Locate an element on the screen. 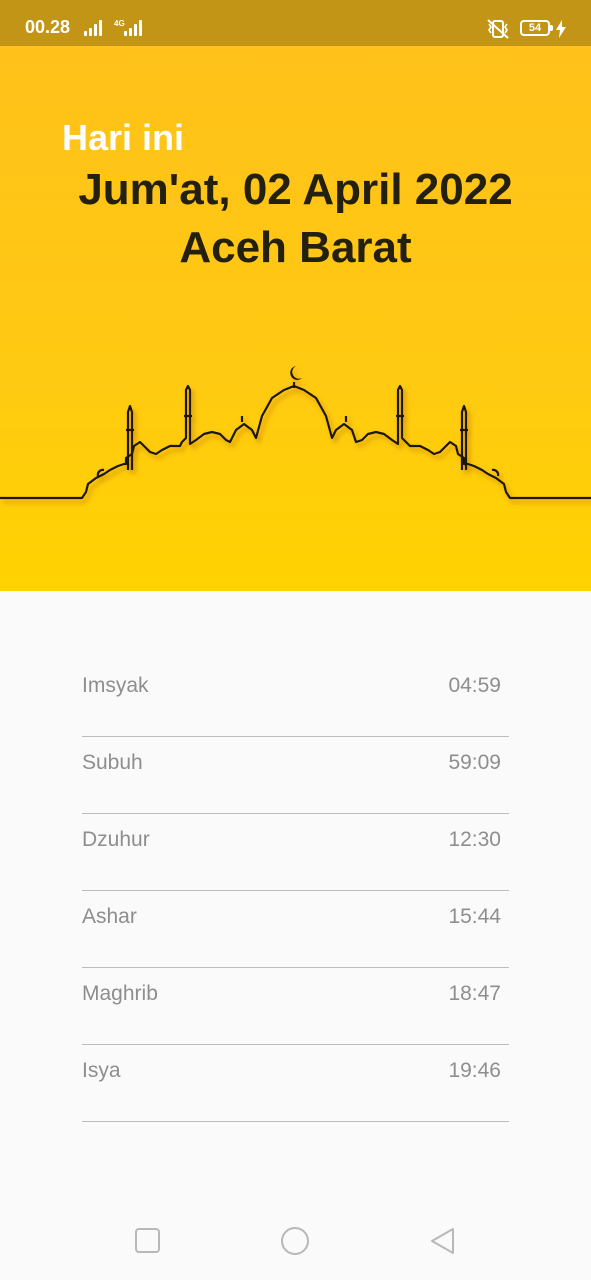 The width and height of the screenshot is (591, 1280). navigation-bar is located at coordinates (295, 1240).